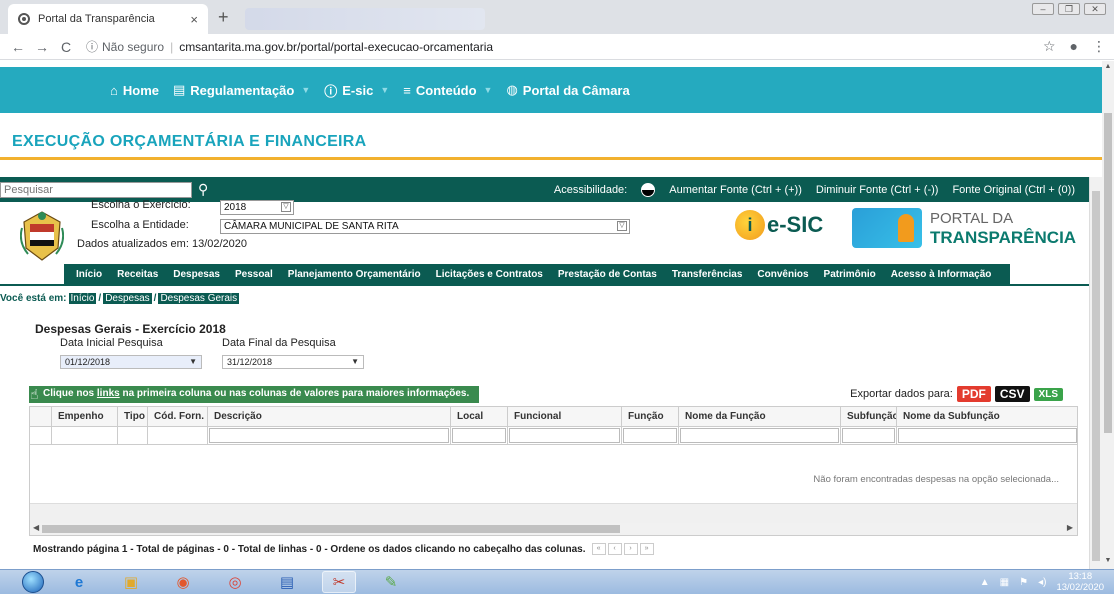 This screenshot has width=1114, height=594. Describe the element at coordinates (782, 274) in the screenshot. I see `menu-convenios: Convênios` at that location.